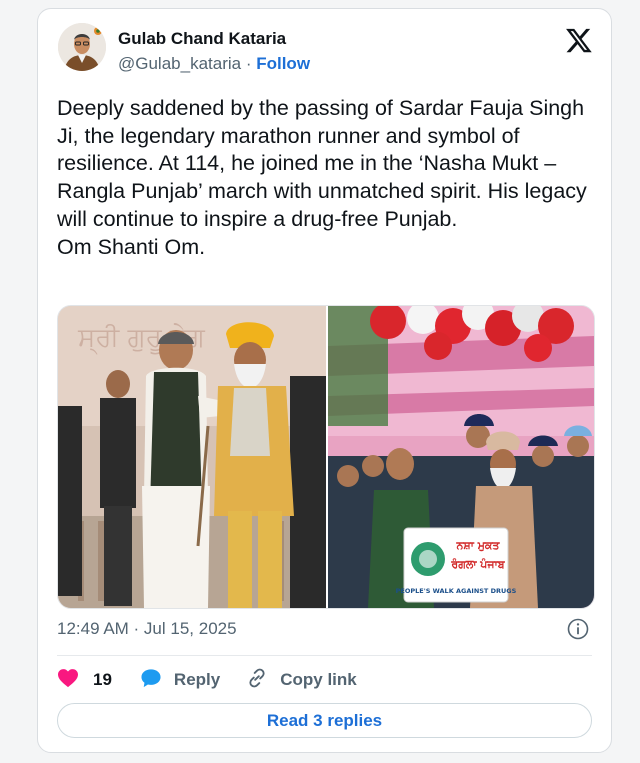 Image resolution: width=640 pixels, height=763 pixels. Describe the element at coordinates (68, 680) in the screenshot. I see `heart-icon` at that location.